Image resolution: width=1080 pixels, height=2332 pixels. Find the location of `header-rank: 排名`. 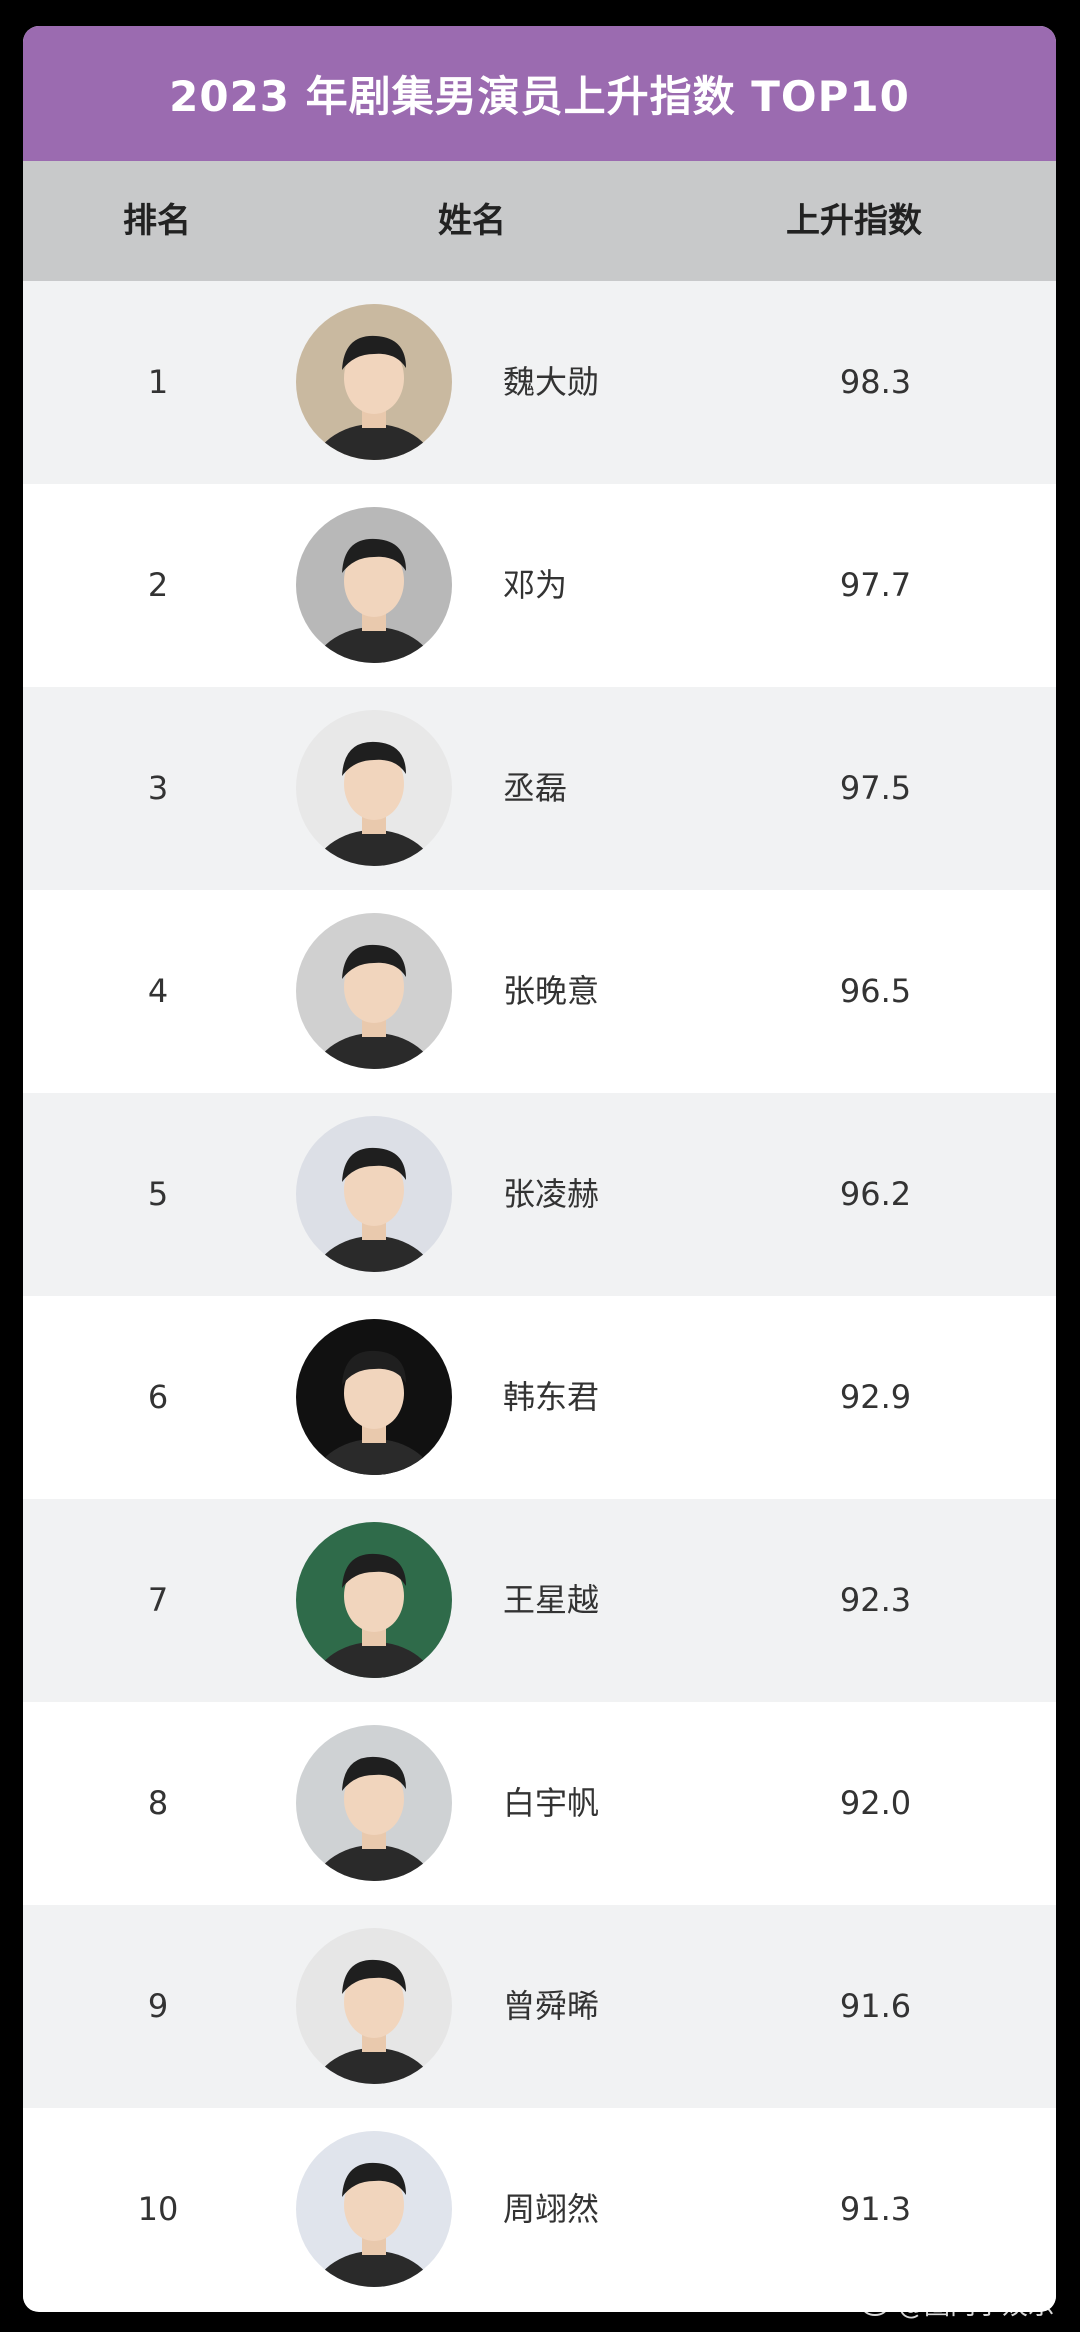

header-rank: 排名 is located at coordinates (157, 221).